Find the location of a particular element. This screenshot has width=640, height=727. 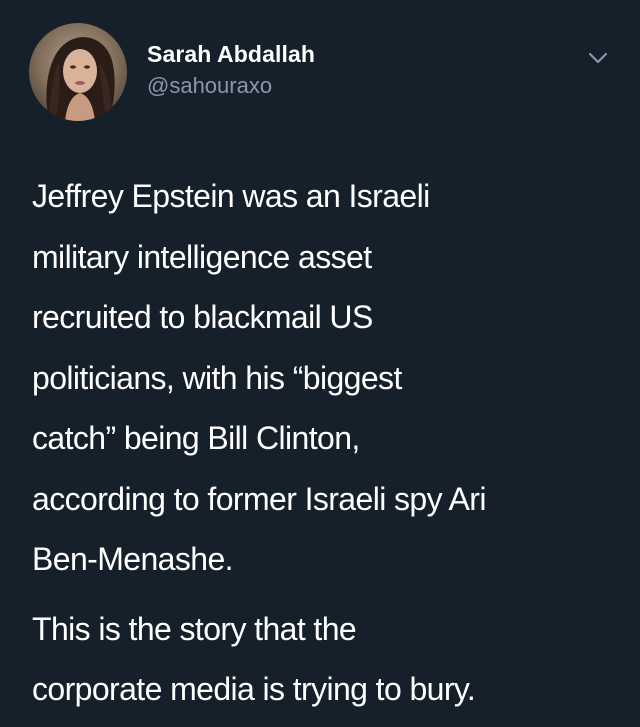

tweet-text-line: military intelligence asset is located at coordinates (202, 256).